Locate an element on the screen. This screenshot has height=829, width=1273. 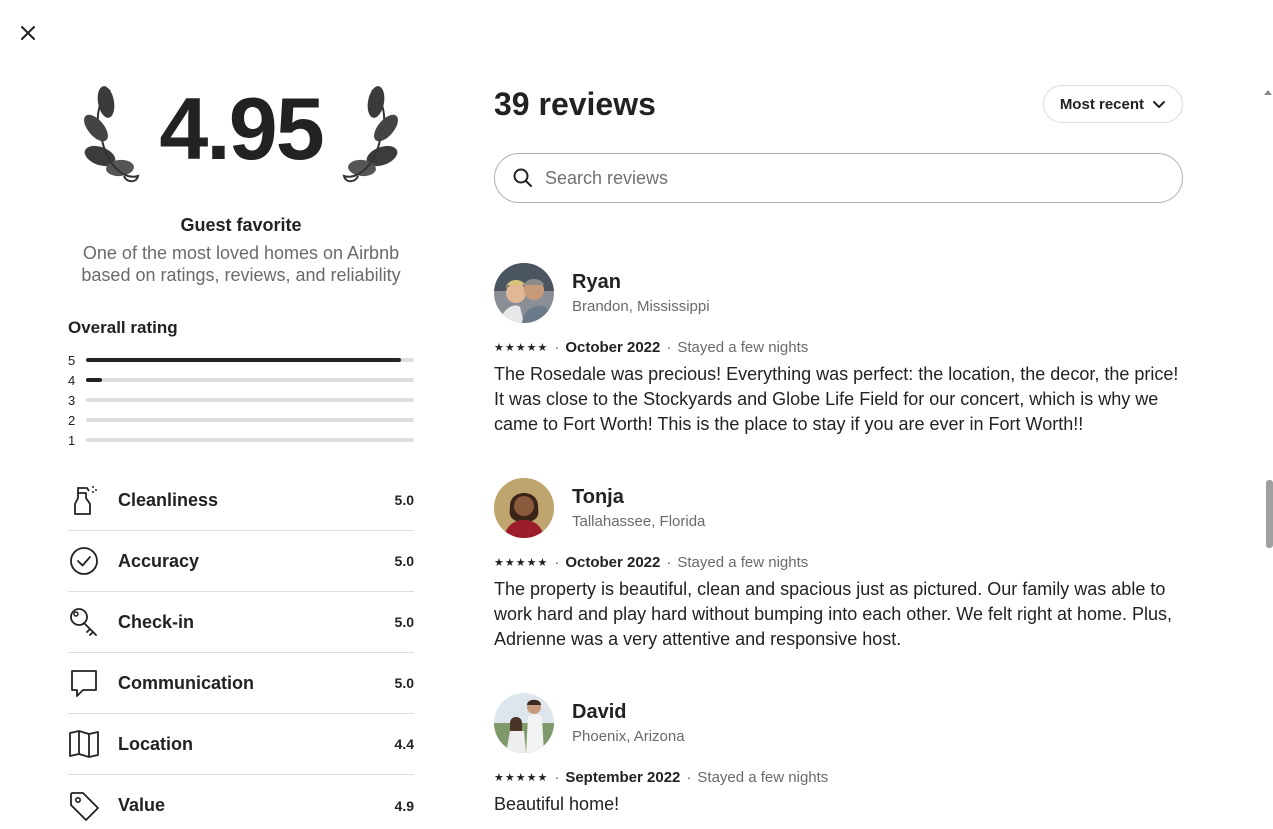
category-label: Value is located at coordinates (142, 805).